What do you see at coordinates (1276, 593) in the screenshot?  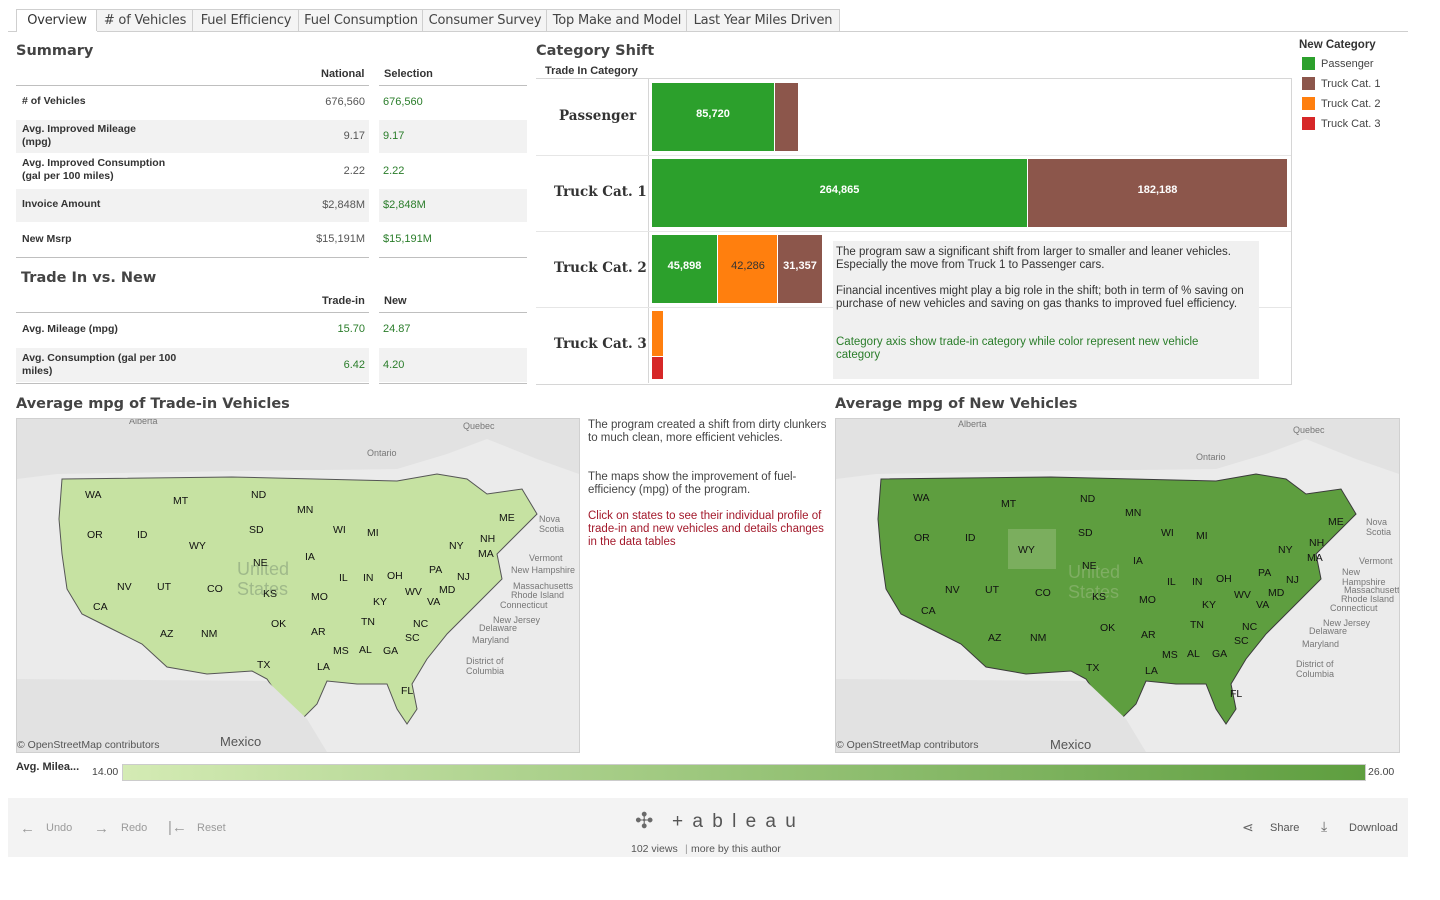 I see `state-label: MD` at bounding box center [1276, 593].